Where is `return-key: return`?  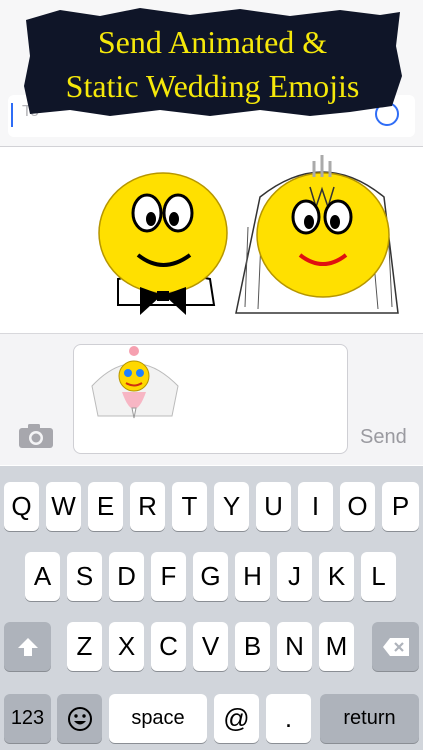 return-key: return is located at coordinates (369, 718).